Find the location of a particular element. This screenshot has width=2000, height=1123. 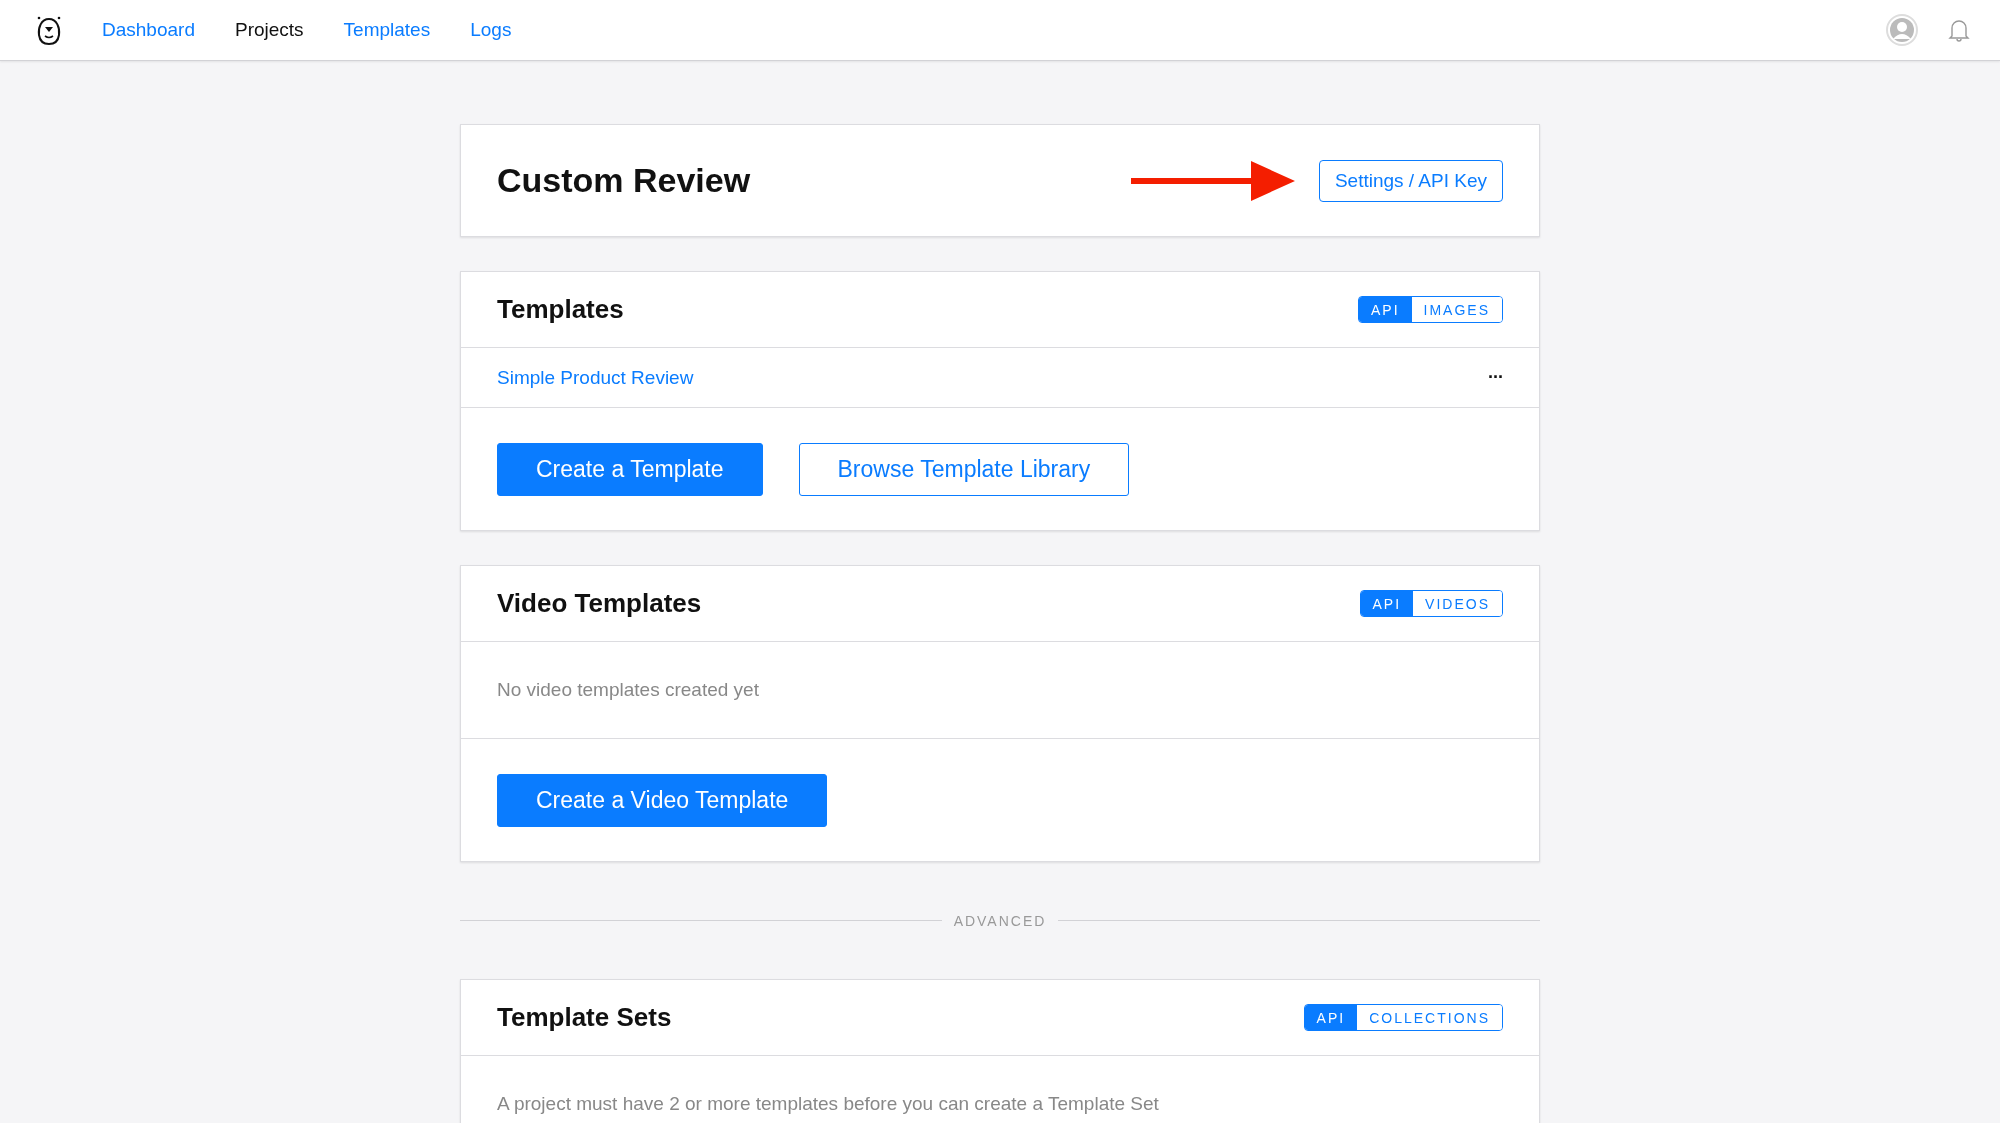

divider-label: ADVANCED is located at coordinates (1000, 920).